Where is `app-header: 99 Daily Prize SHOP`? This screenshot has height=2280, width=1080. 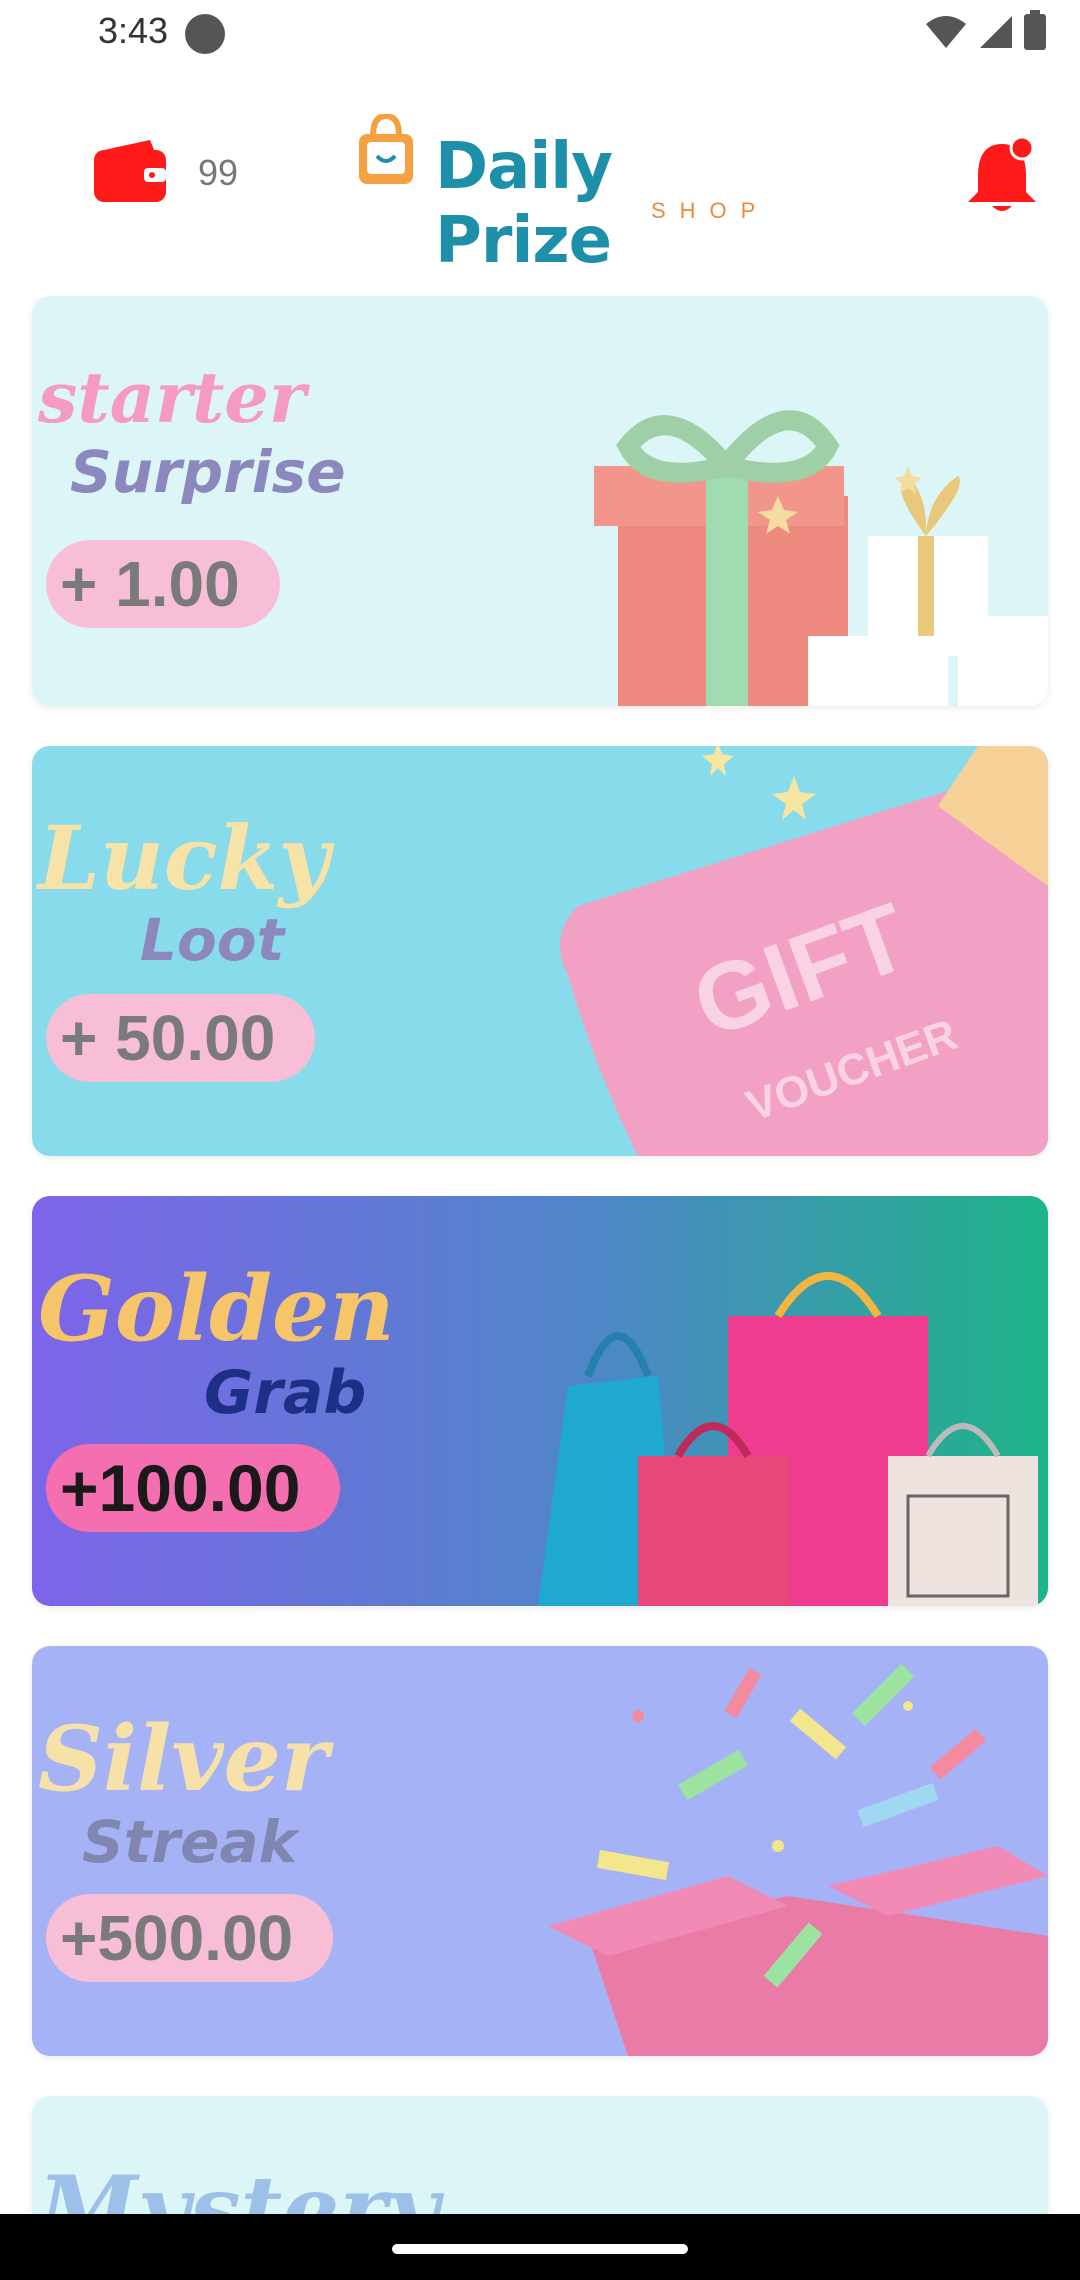 app-header: 99 Daily Prize SHOP is located at coordinates (540, 194).